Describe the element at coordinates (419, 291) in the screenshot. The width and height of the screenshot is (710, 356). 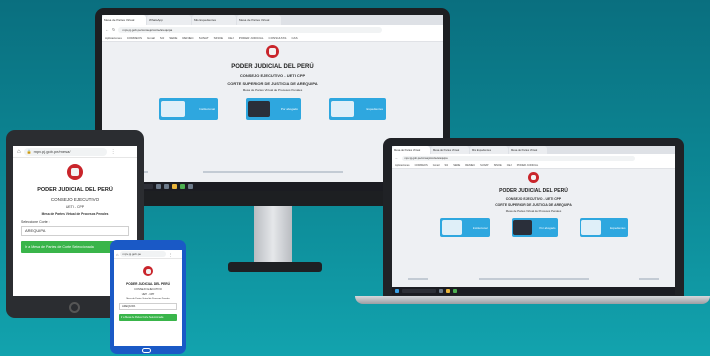
I see `taskbar-search` at that location.